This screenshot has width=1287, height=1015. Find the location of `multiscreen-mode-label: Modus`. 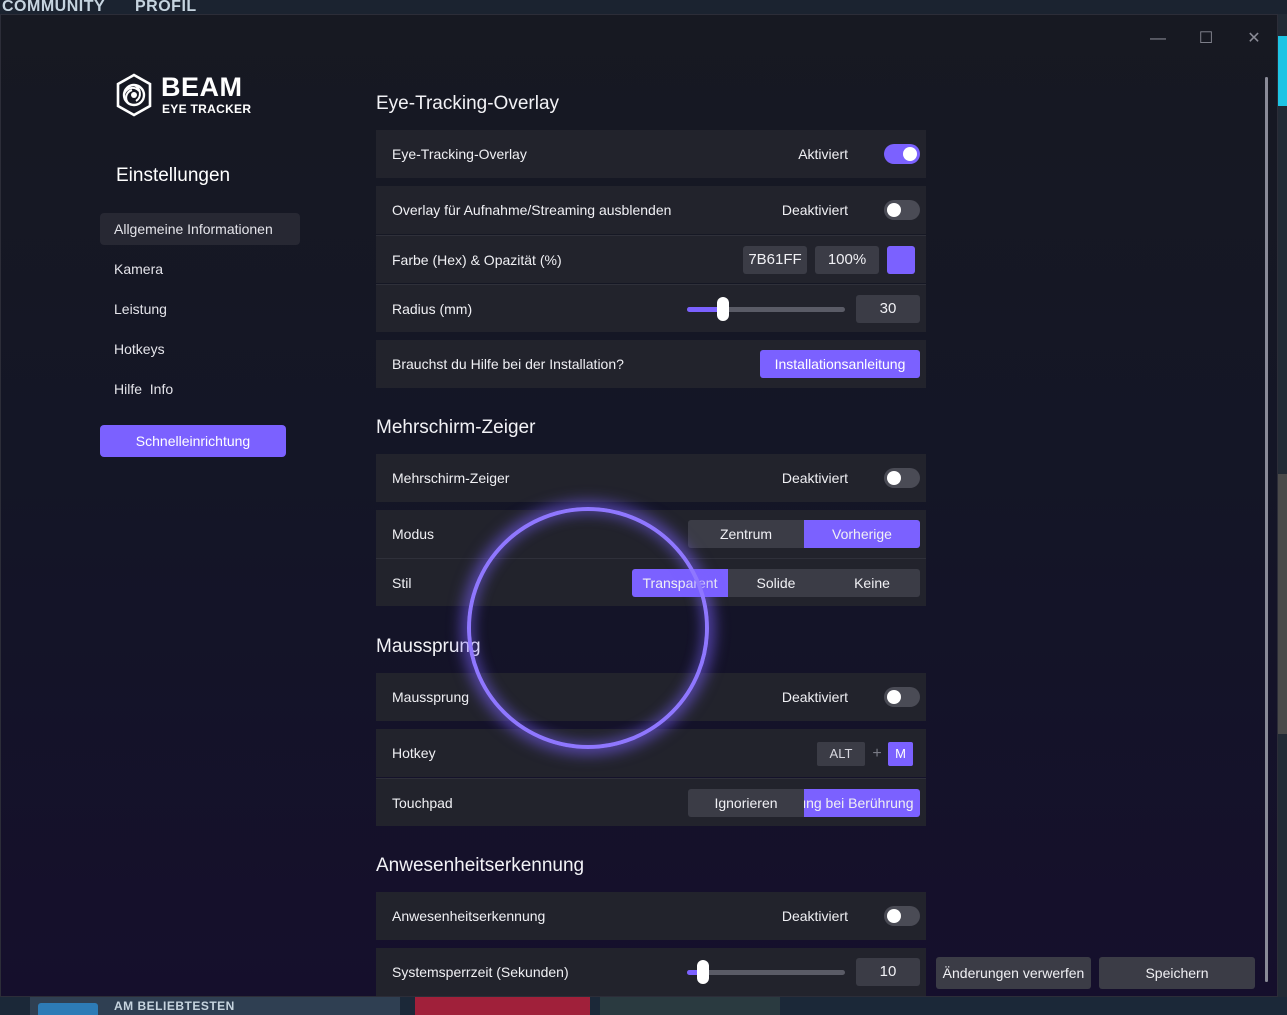

multiscreen-mode-label: Modus is located at coordinates (413, 534).